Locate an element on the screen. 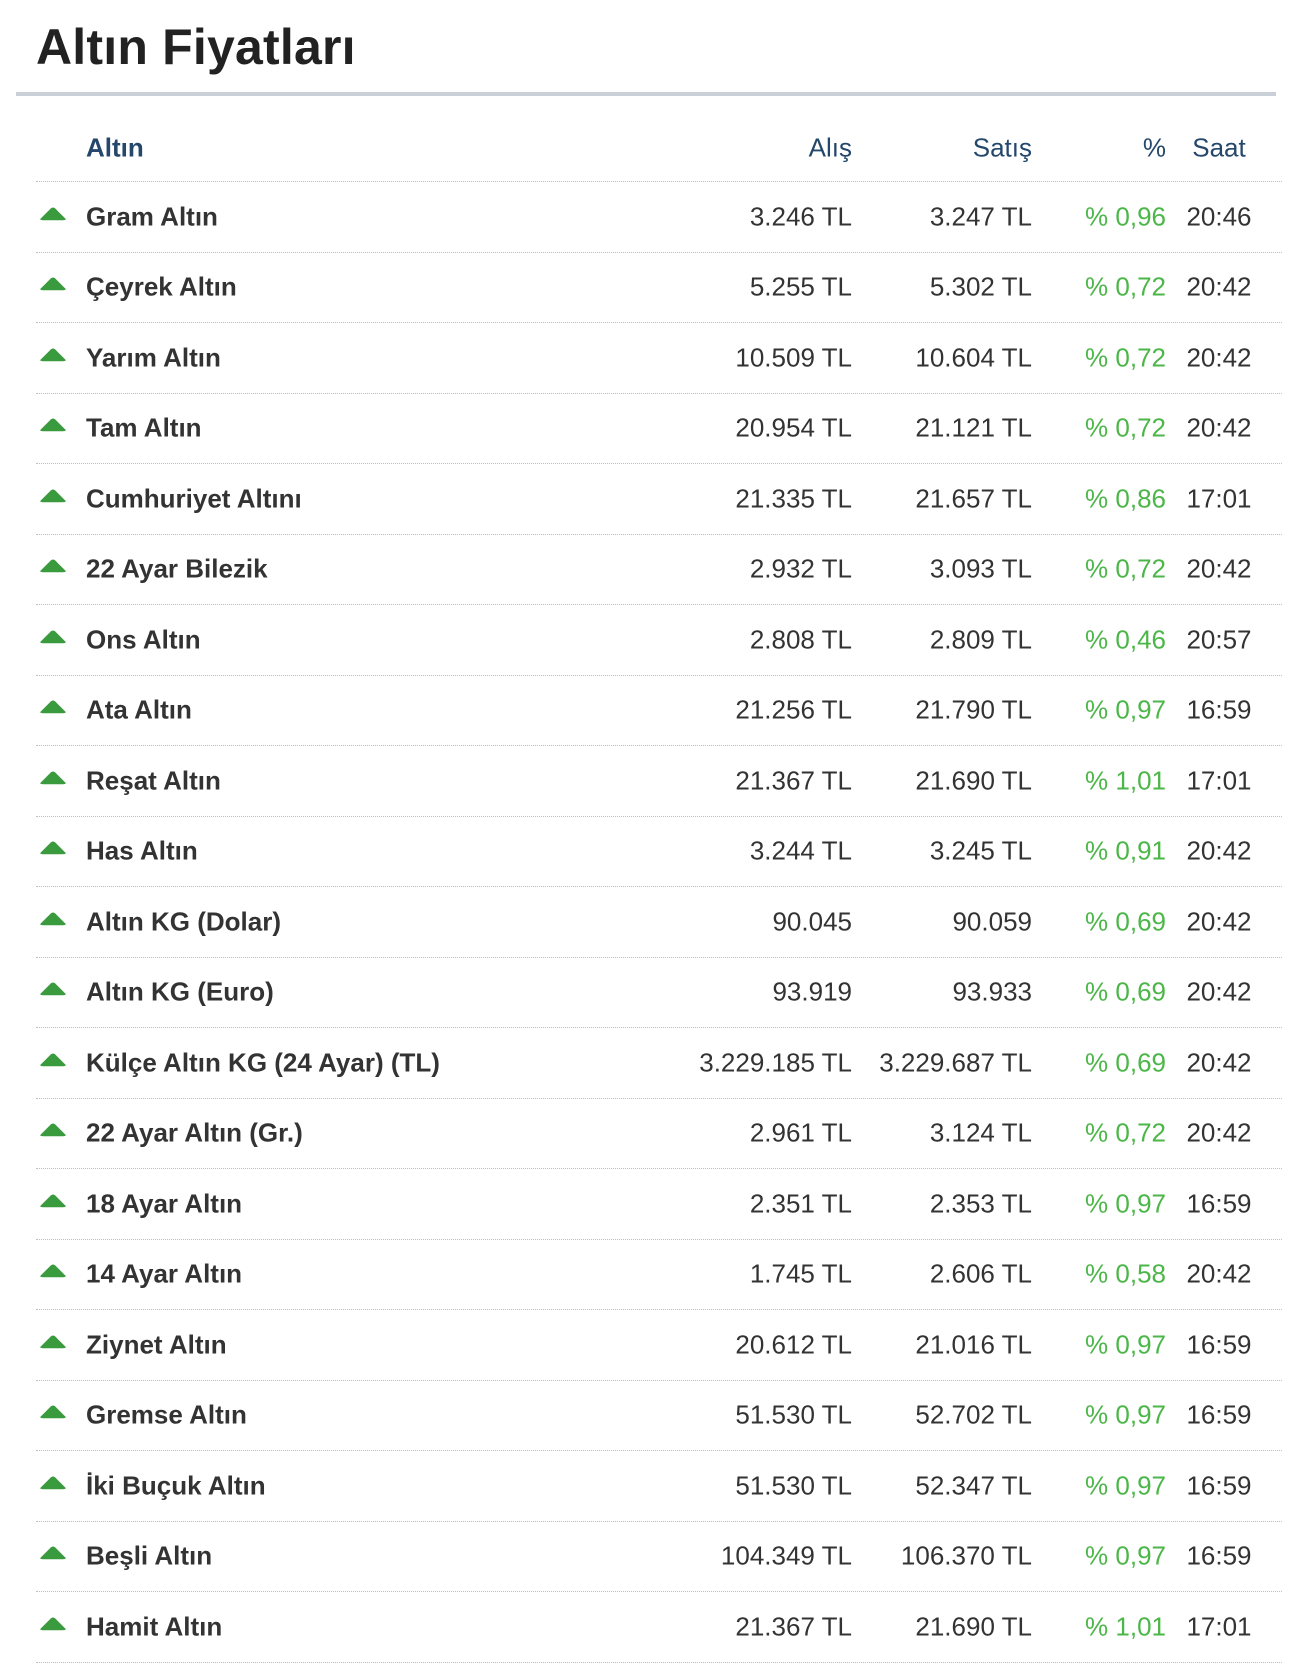 The image size is (1306, 1674). row-change-percent: % 0,58 is located at coordinates (1125, 1273).